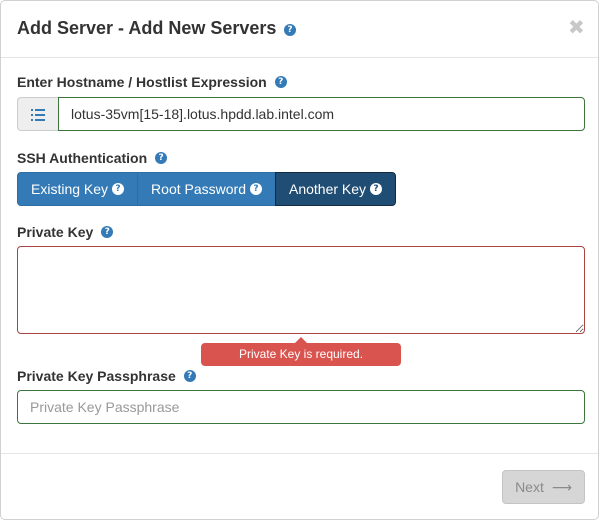 The width and height of the screenshot is (599, 520). What do you see at coordinates (301, 340) in the screenshot?
I see `tooltip-arrow` at bounding box center [301, 340].